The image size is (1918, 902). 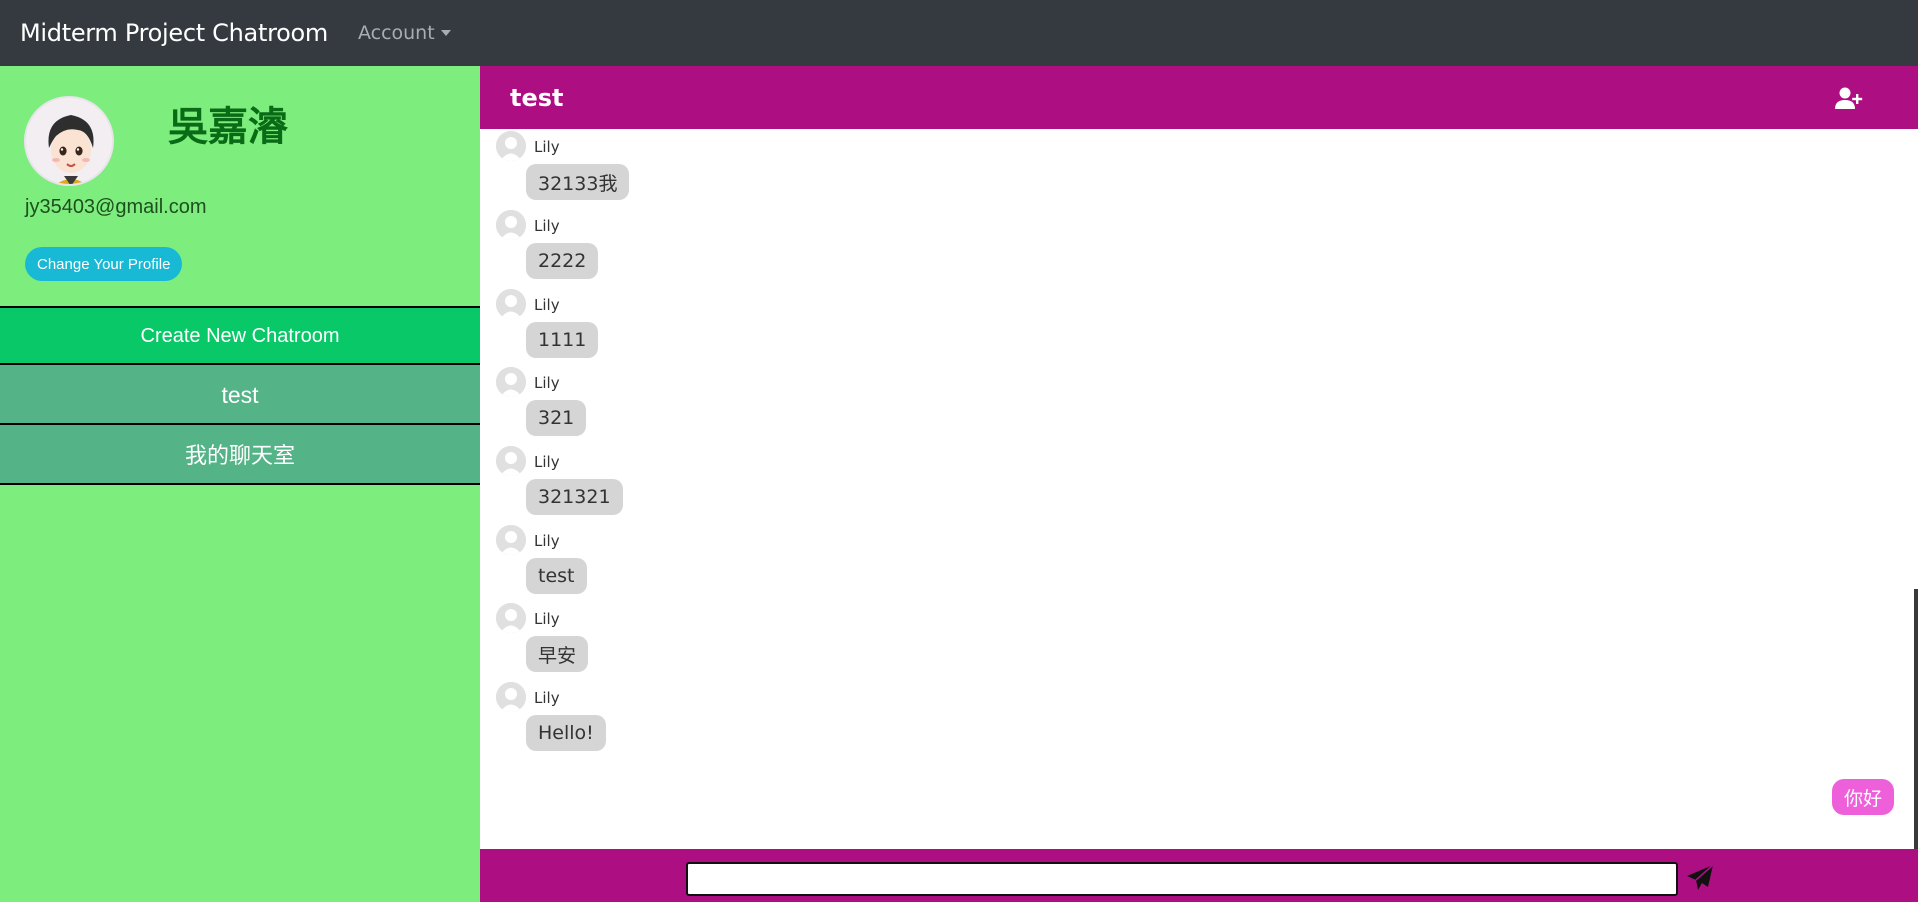 What do you see at coordinates (1916, 719) in the screenshot?
I see `message-scrollbar-thumb` at bounding box center [1916, 719].